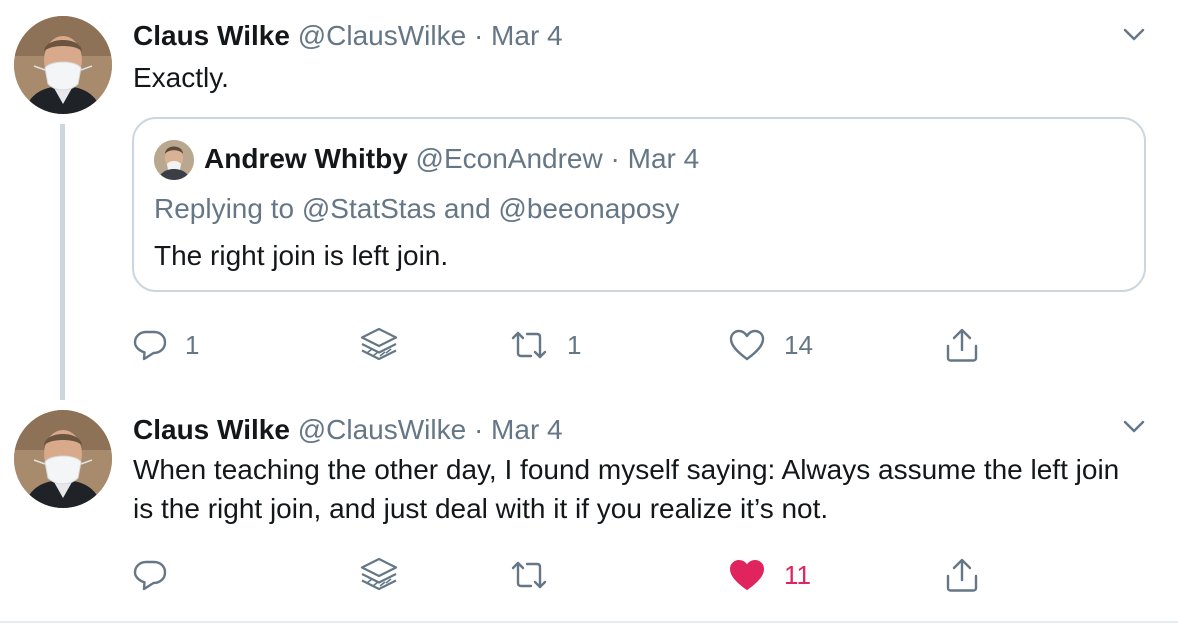 This screenshot has height=624, width=1178. Describe the element at coordinates (509, 158) in the screenshot. I see `quoted-author-handle: @EconAndrew` at that location.